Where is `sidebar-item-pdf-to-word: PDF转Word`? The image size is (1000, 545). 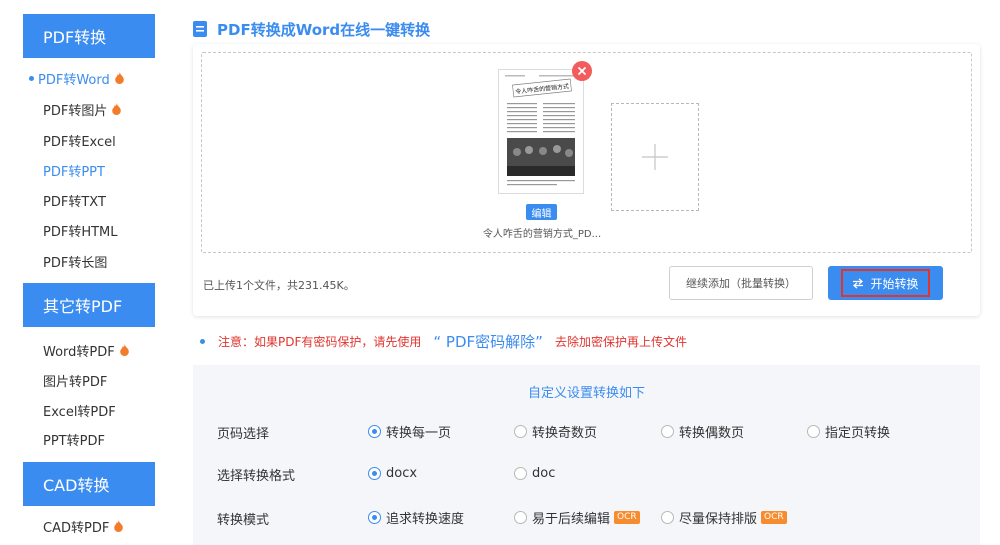 sidebar-item-pdf-to-word: PDF转Word is located at coordinates (77, 78).